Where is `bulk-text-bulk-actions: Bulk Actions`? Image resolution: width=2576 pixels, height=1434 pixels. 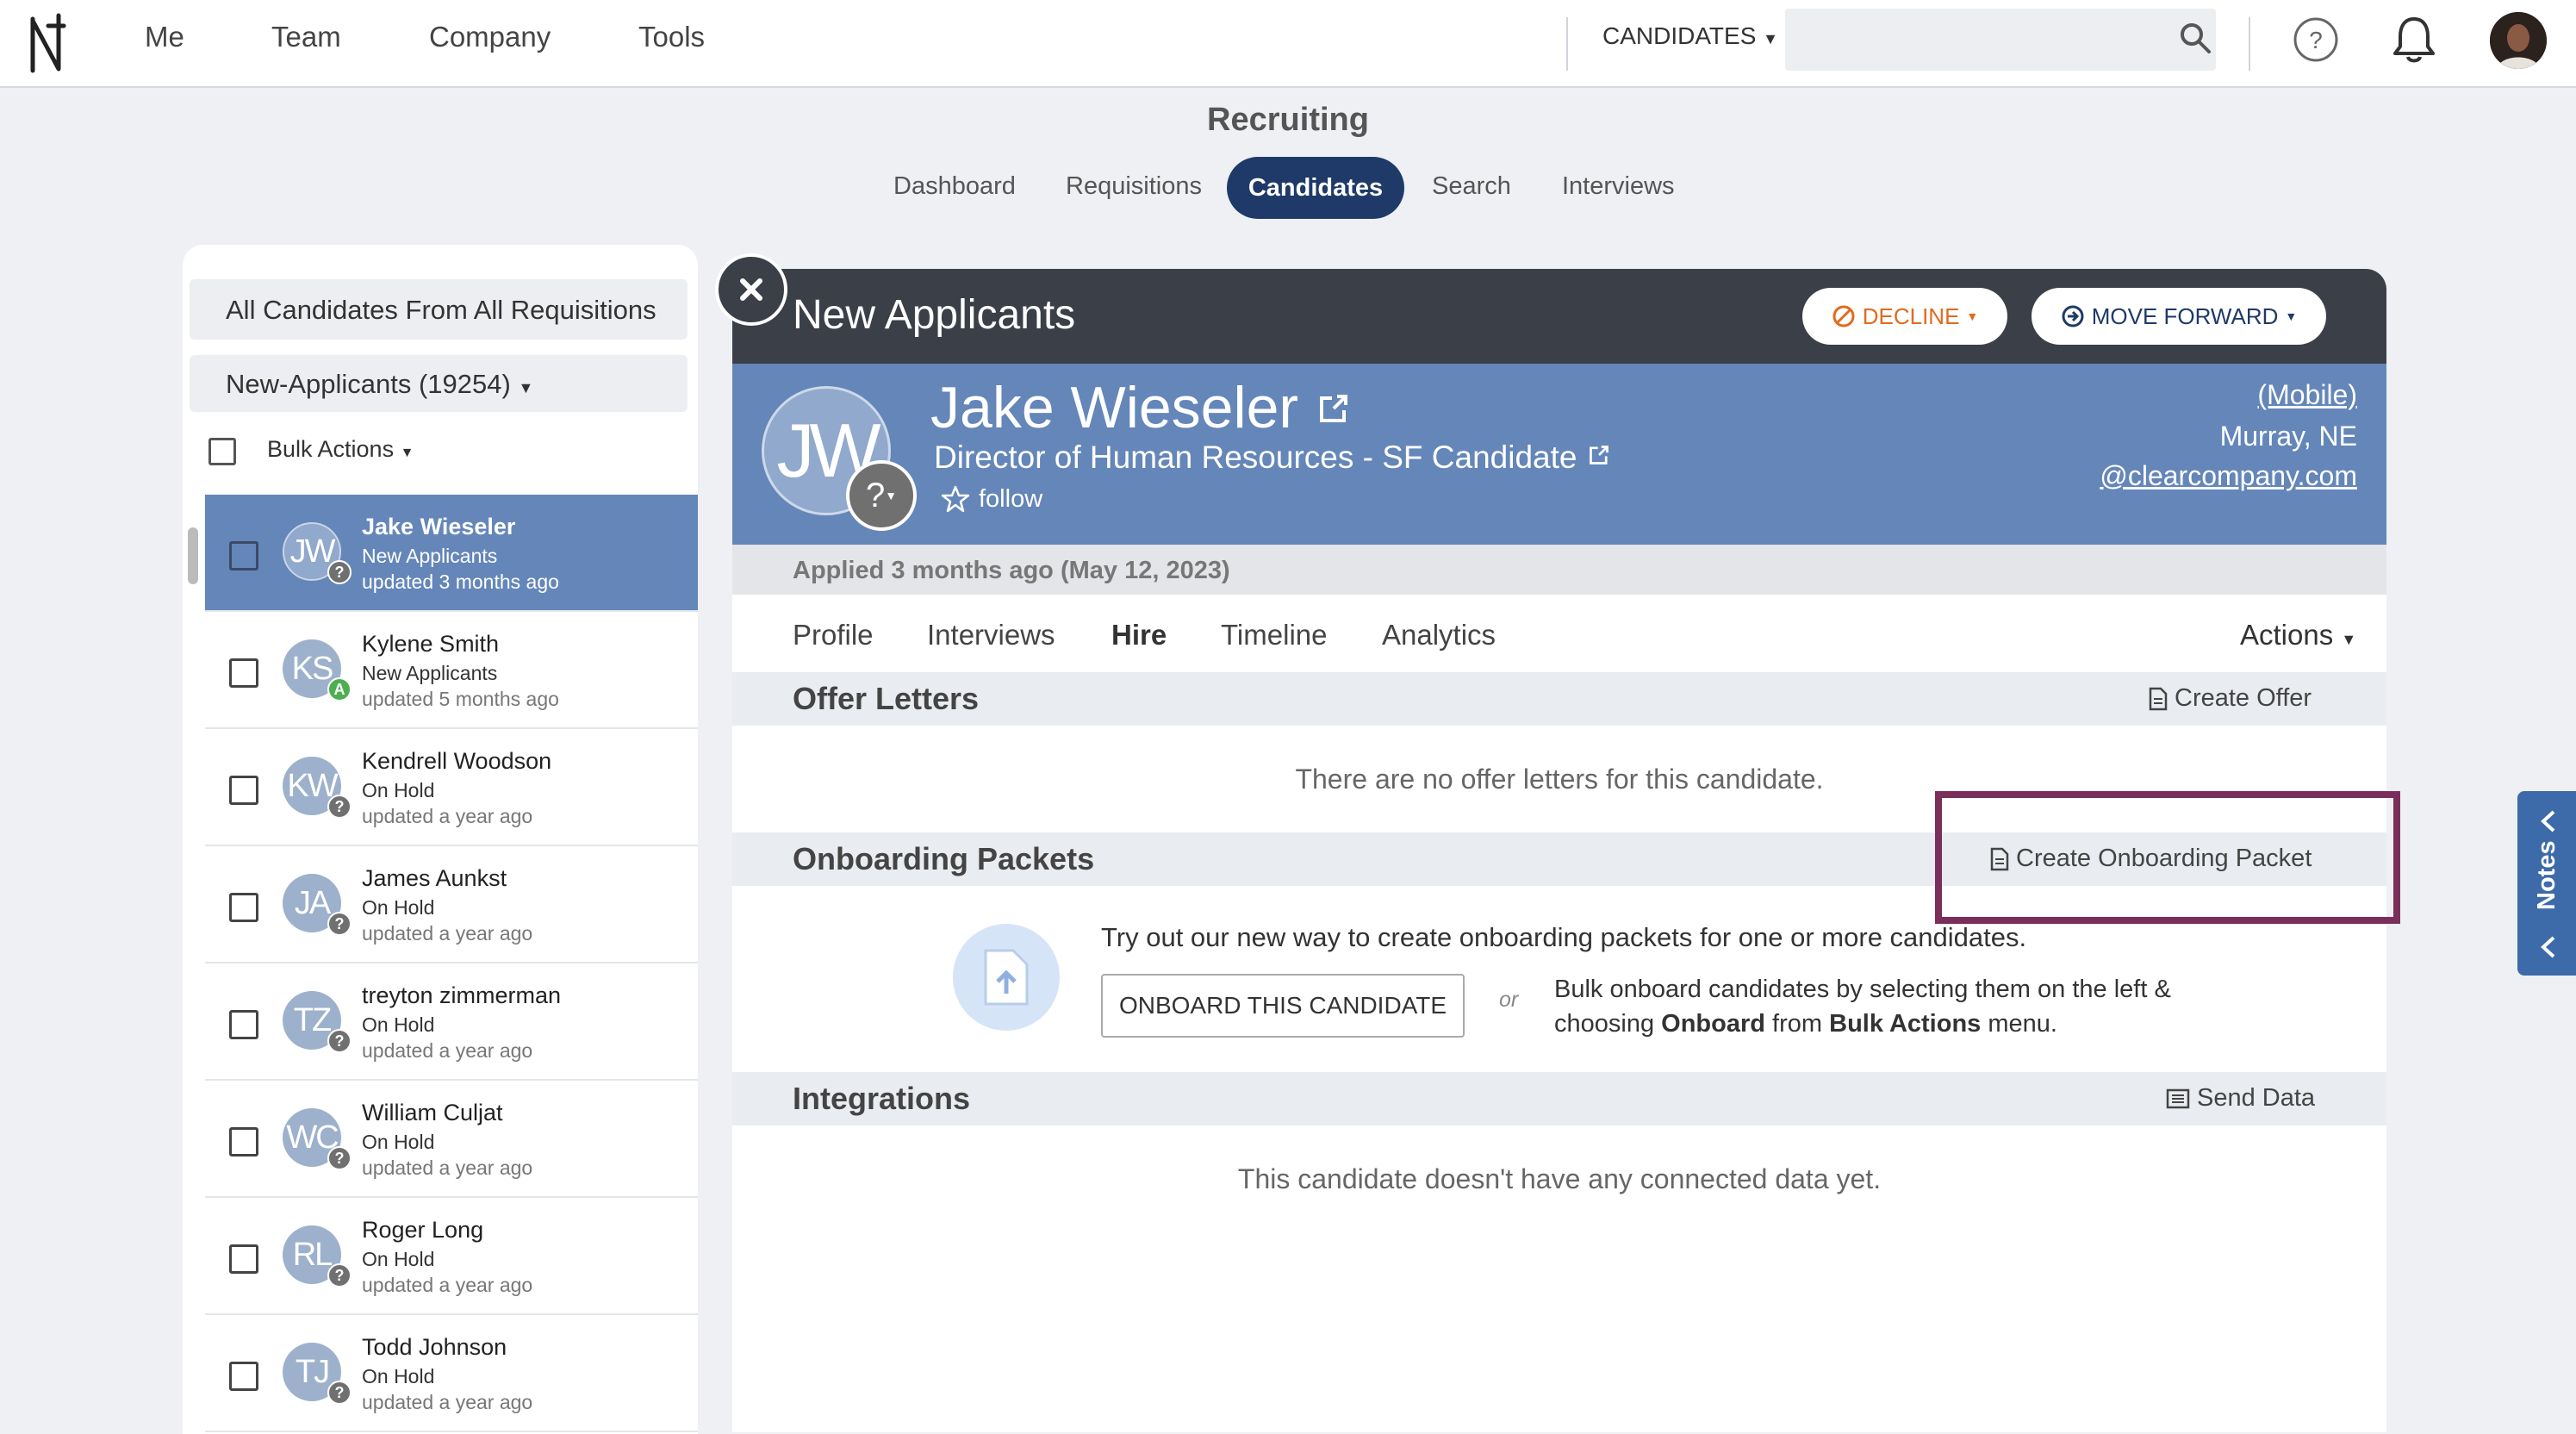
bulk-text-bulk-actions: Bulk Actions is located at coordinates (1906, 1024).